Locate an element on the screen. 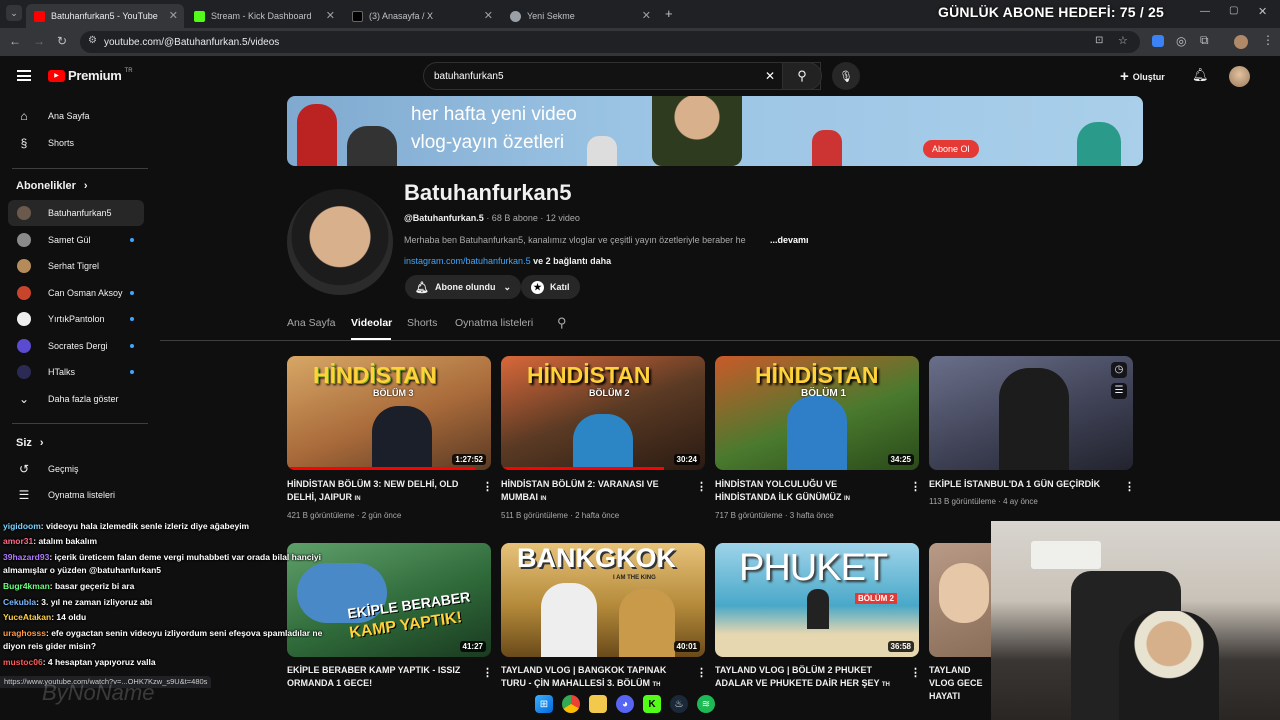 The height and width of the screenshot is (720, 1280). discord-icon: ◕ is located at coordinates (625, 704).